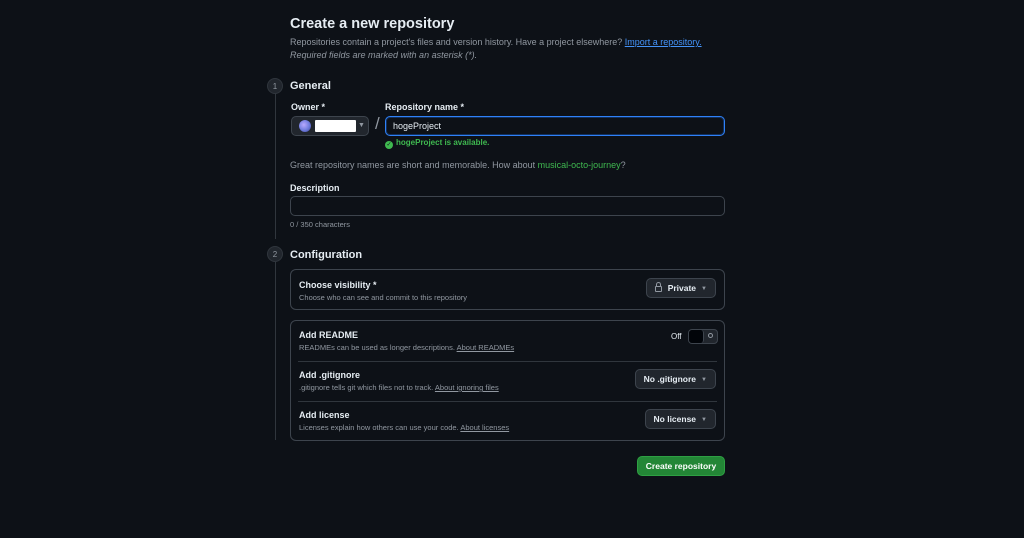  What do you see at coordinates (425, 107) in the screenshot?
I see `repo-name-label: Repository name *` at bounding box center [425, 107].